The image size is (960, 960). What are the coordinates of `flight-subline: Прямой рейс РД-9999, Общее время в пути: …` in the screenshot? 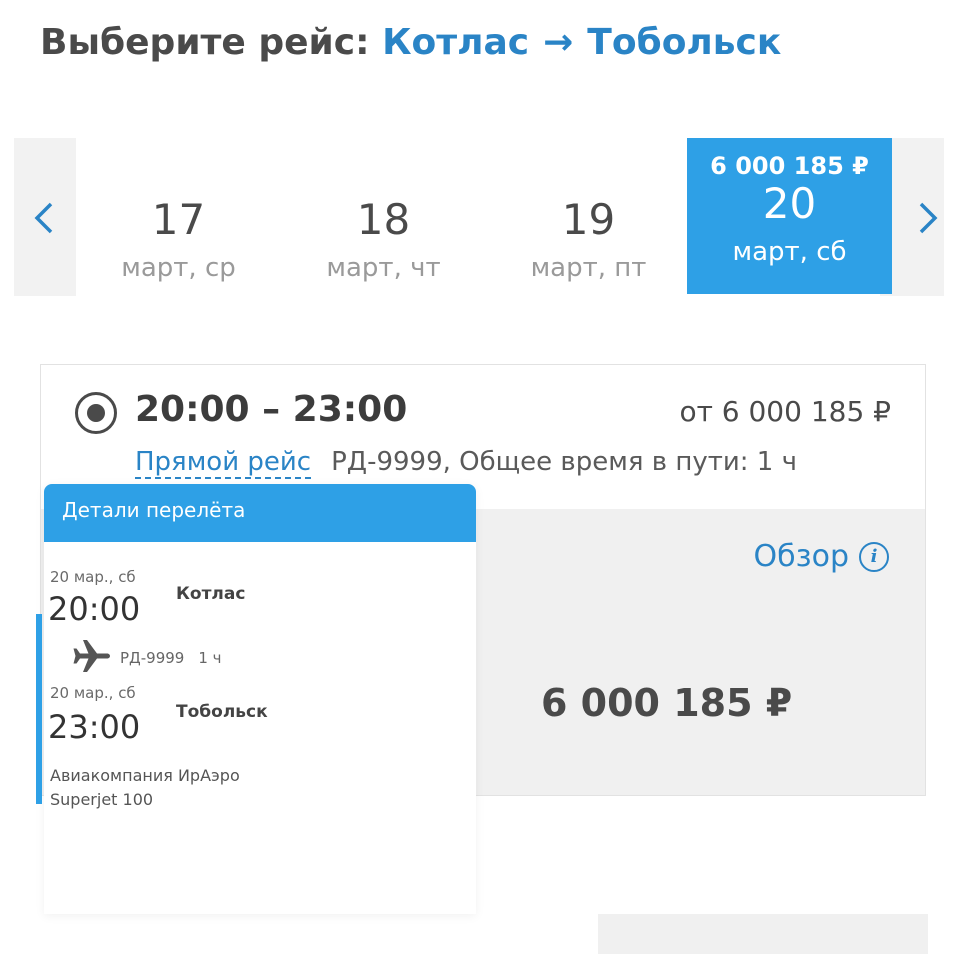 It's located at (466, 463).